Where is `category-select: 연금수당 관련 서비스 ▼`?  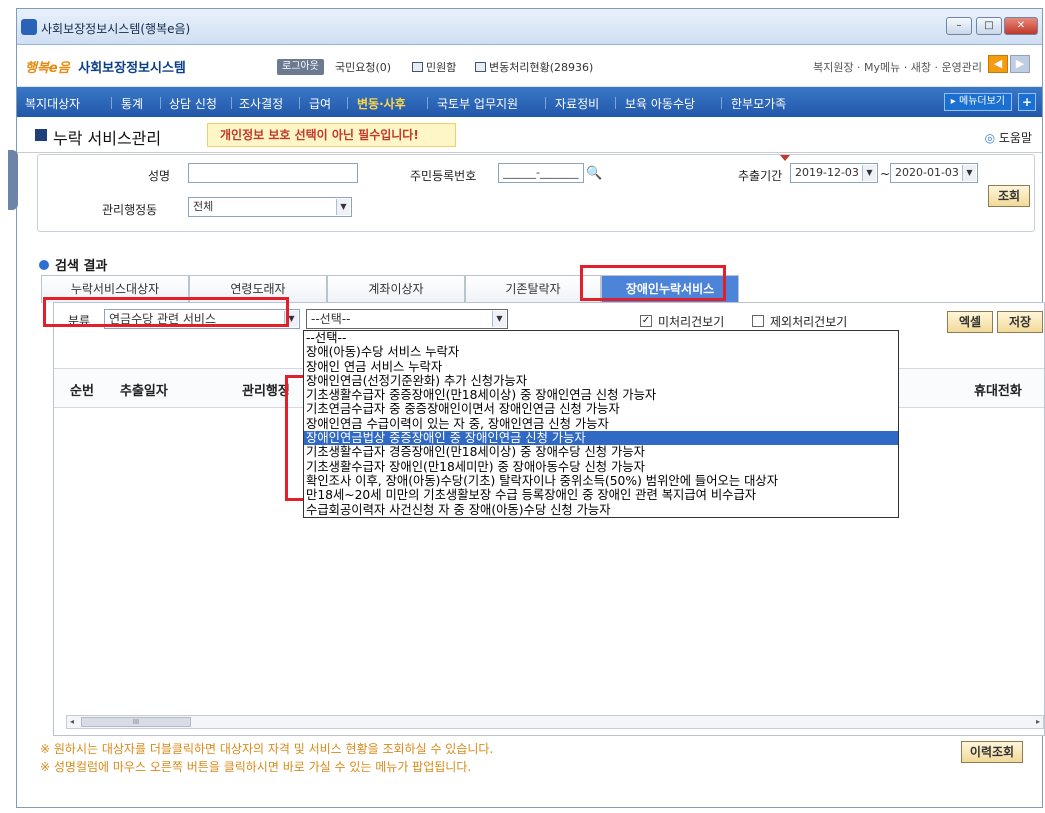
category-select: 연금수당 관련 서비스 ▼ is located at coordinates (202, 319).